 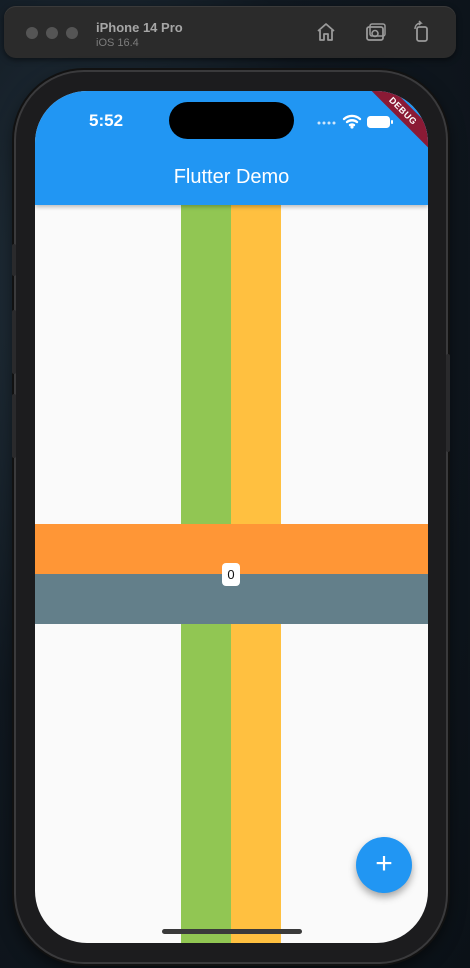 What do you see at coordinates (422, 32) in the screenshot?
I see `rotate-icon` at bounding box center [422, 32].